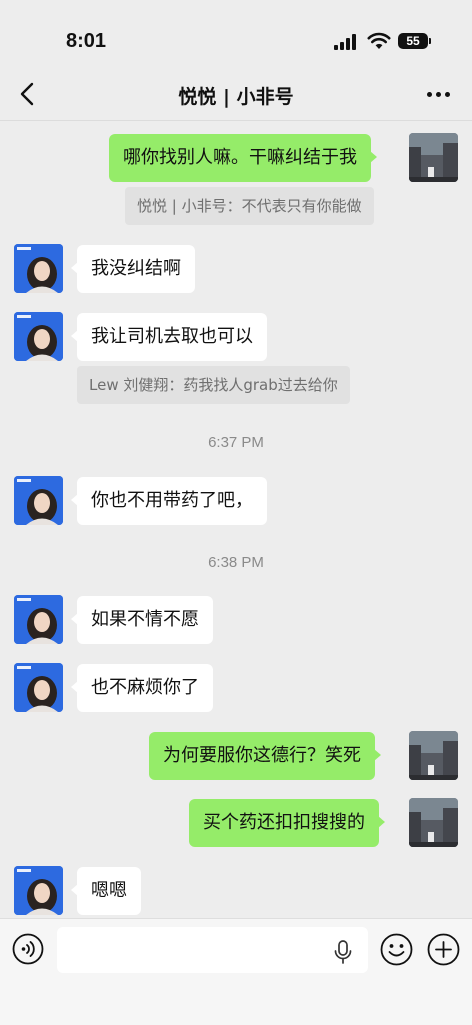 Image resolution: width=472 pixels, height=1025 pixels. I want to click on voice-icon, so click(28, 949).